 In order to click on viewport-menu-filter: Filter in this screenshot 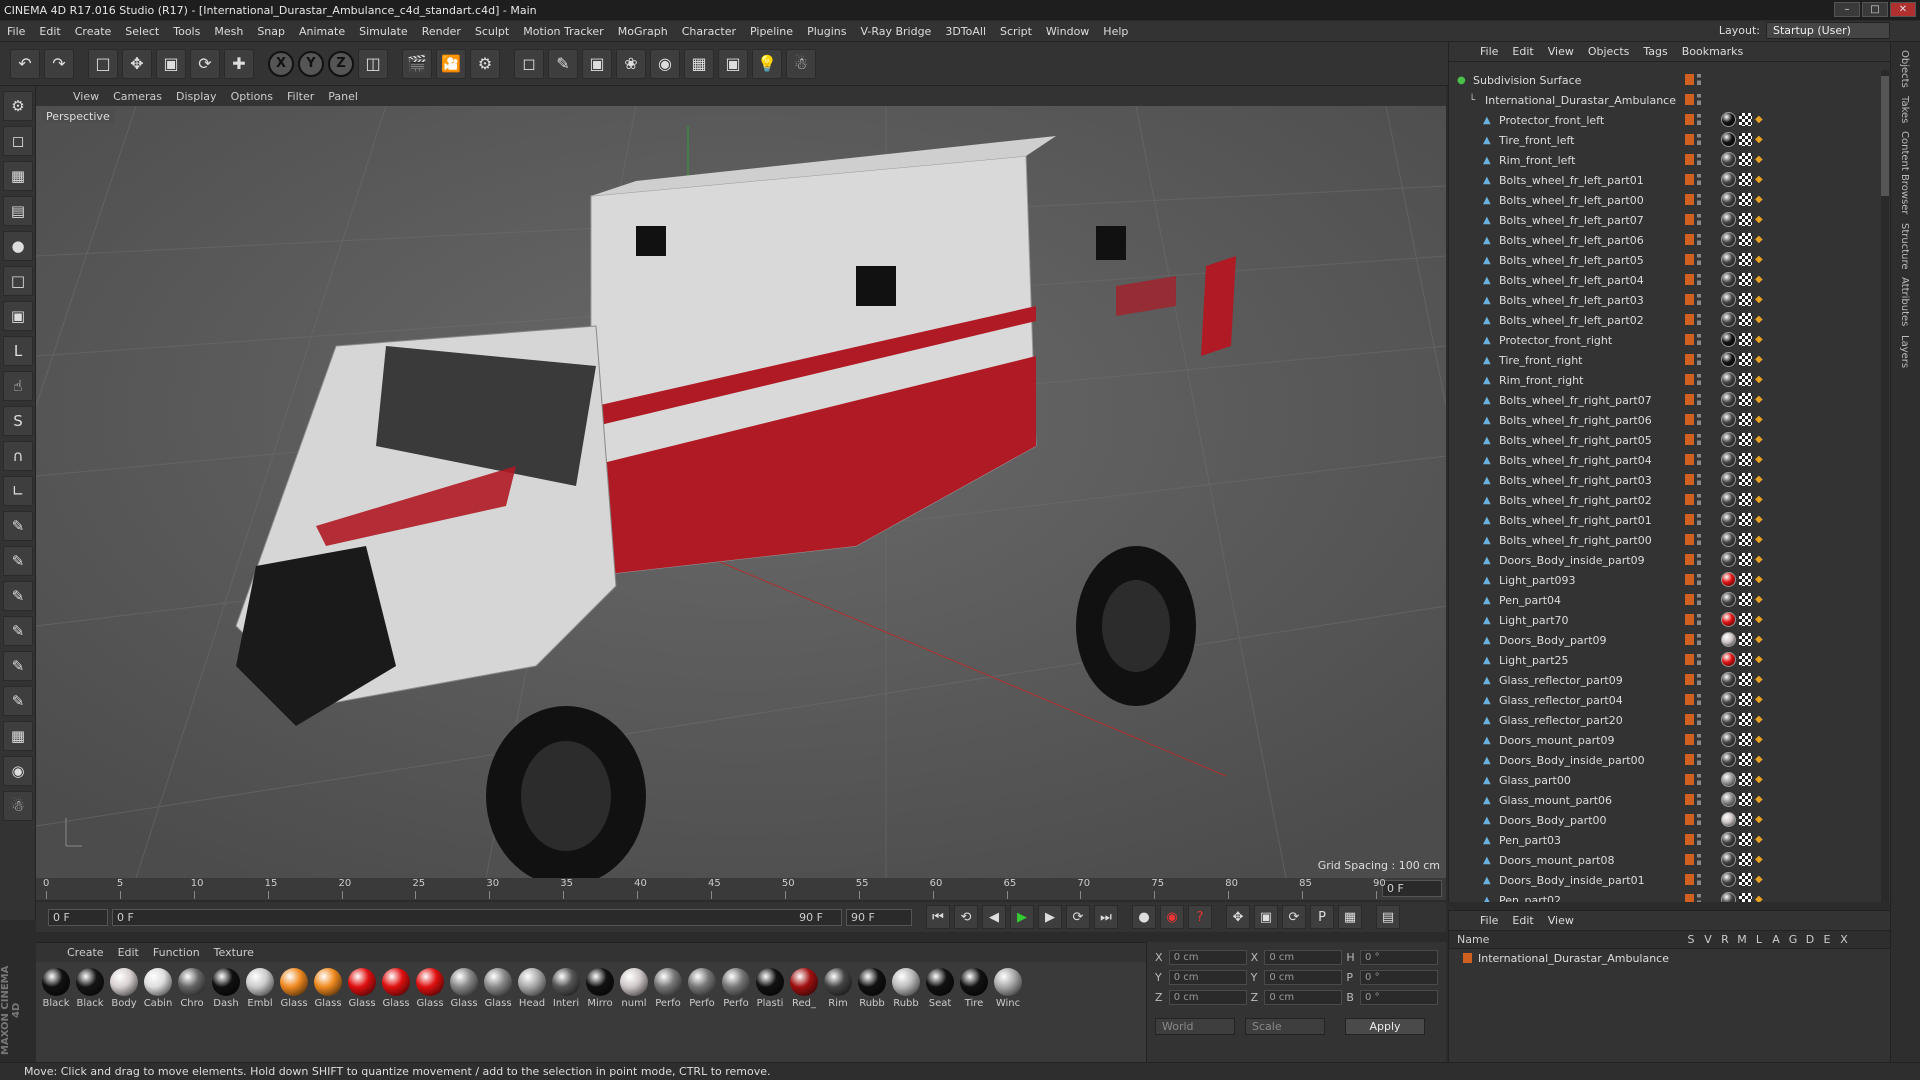, I will do `click(300, 96)`.